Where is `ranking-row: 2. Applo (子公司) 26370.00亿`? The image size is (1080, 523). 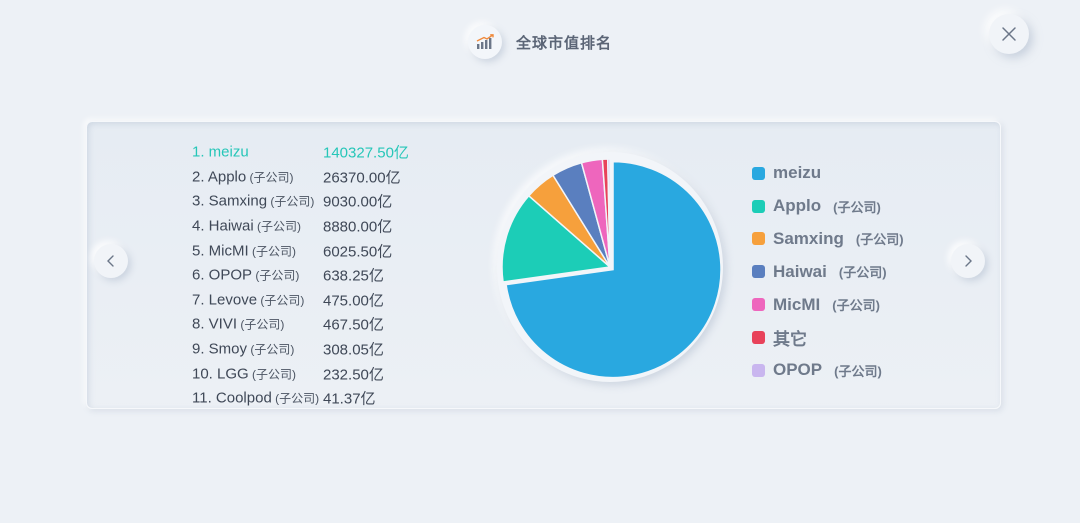
ranking-row: 2. Applo (子公司) 26370.00亿 is located at coordinates (312, 177).